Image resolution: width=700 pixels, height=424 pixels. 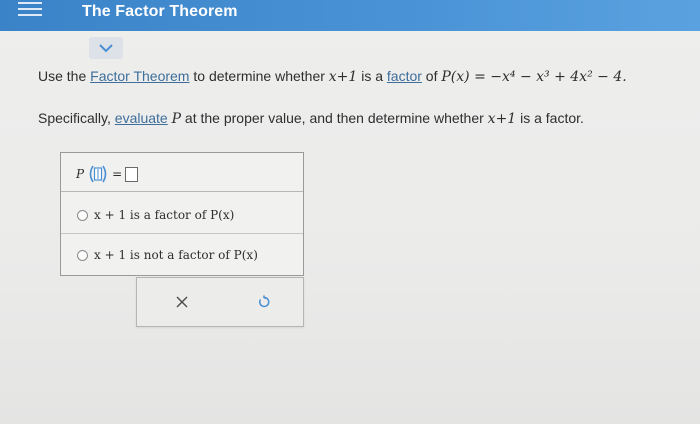 I want to click on result-input, so click(x=132, y=174).